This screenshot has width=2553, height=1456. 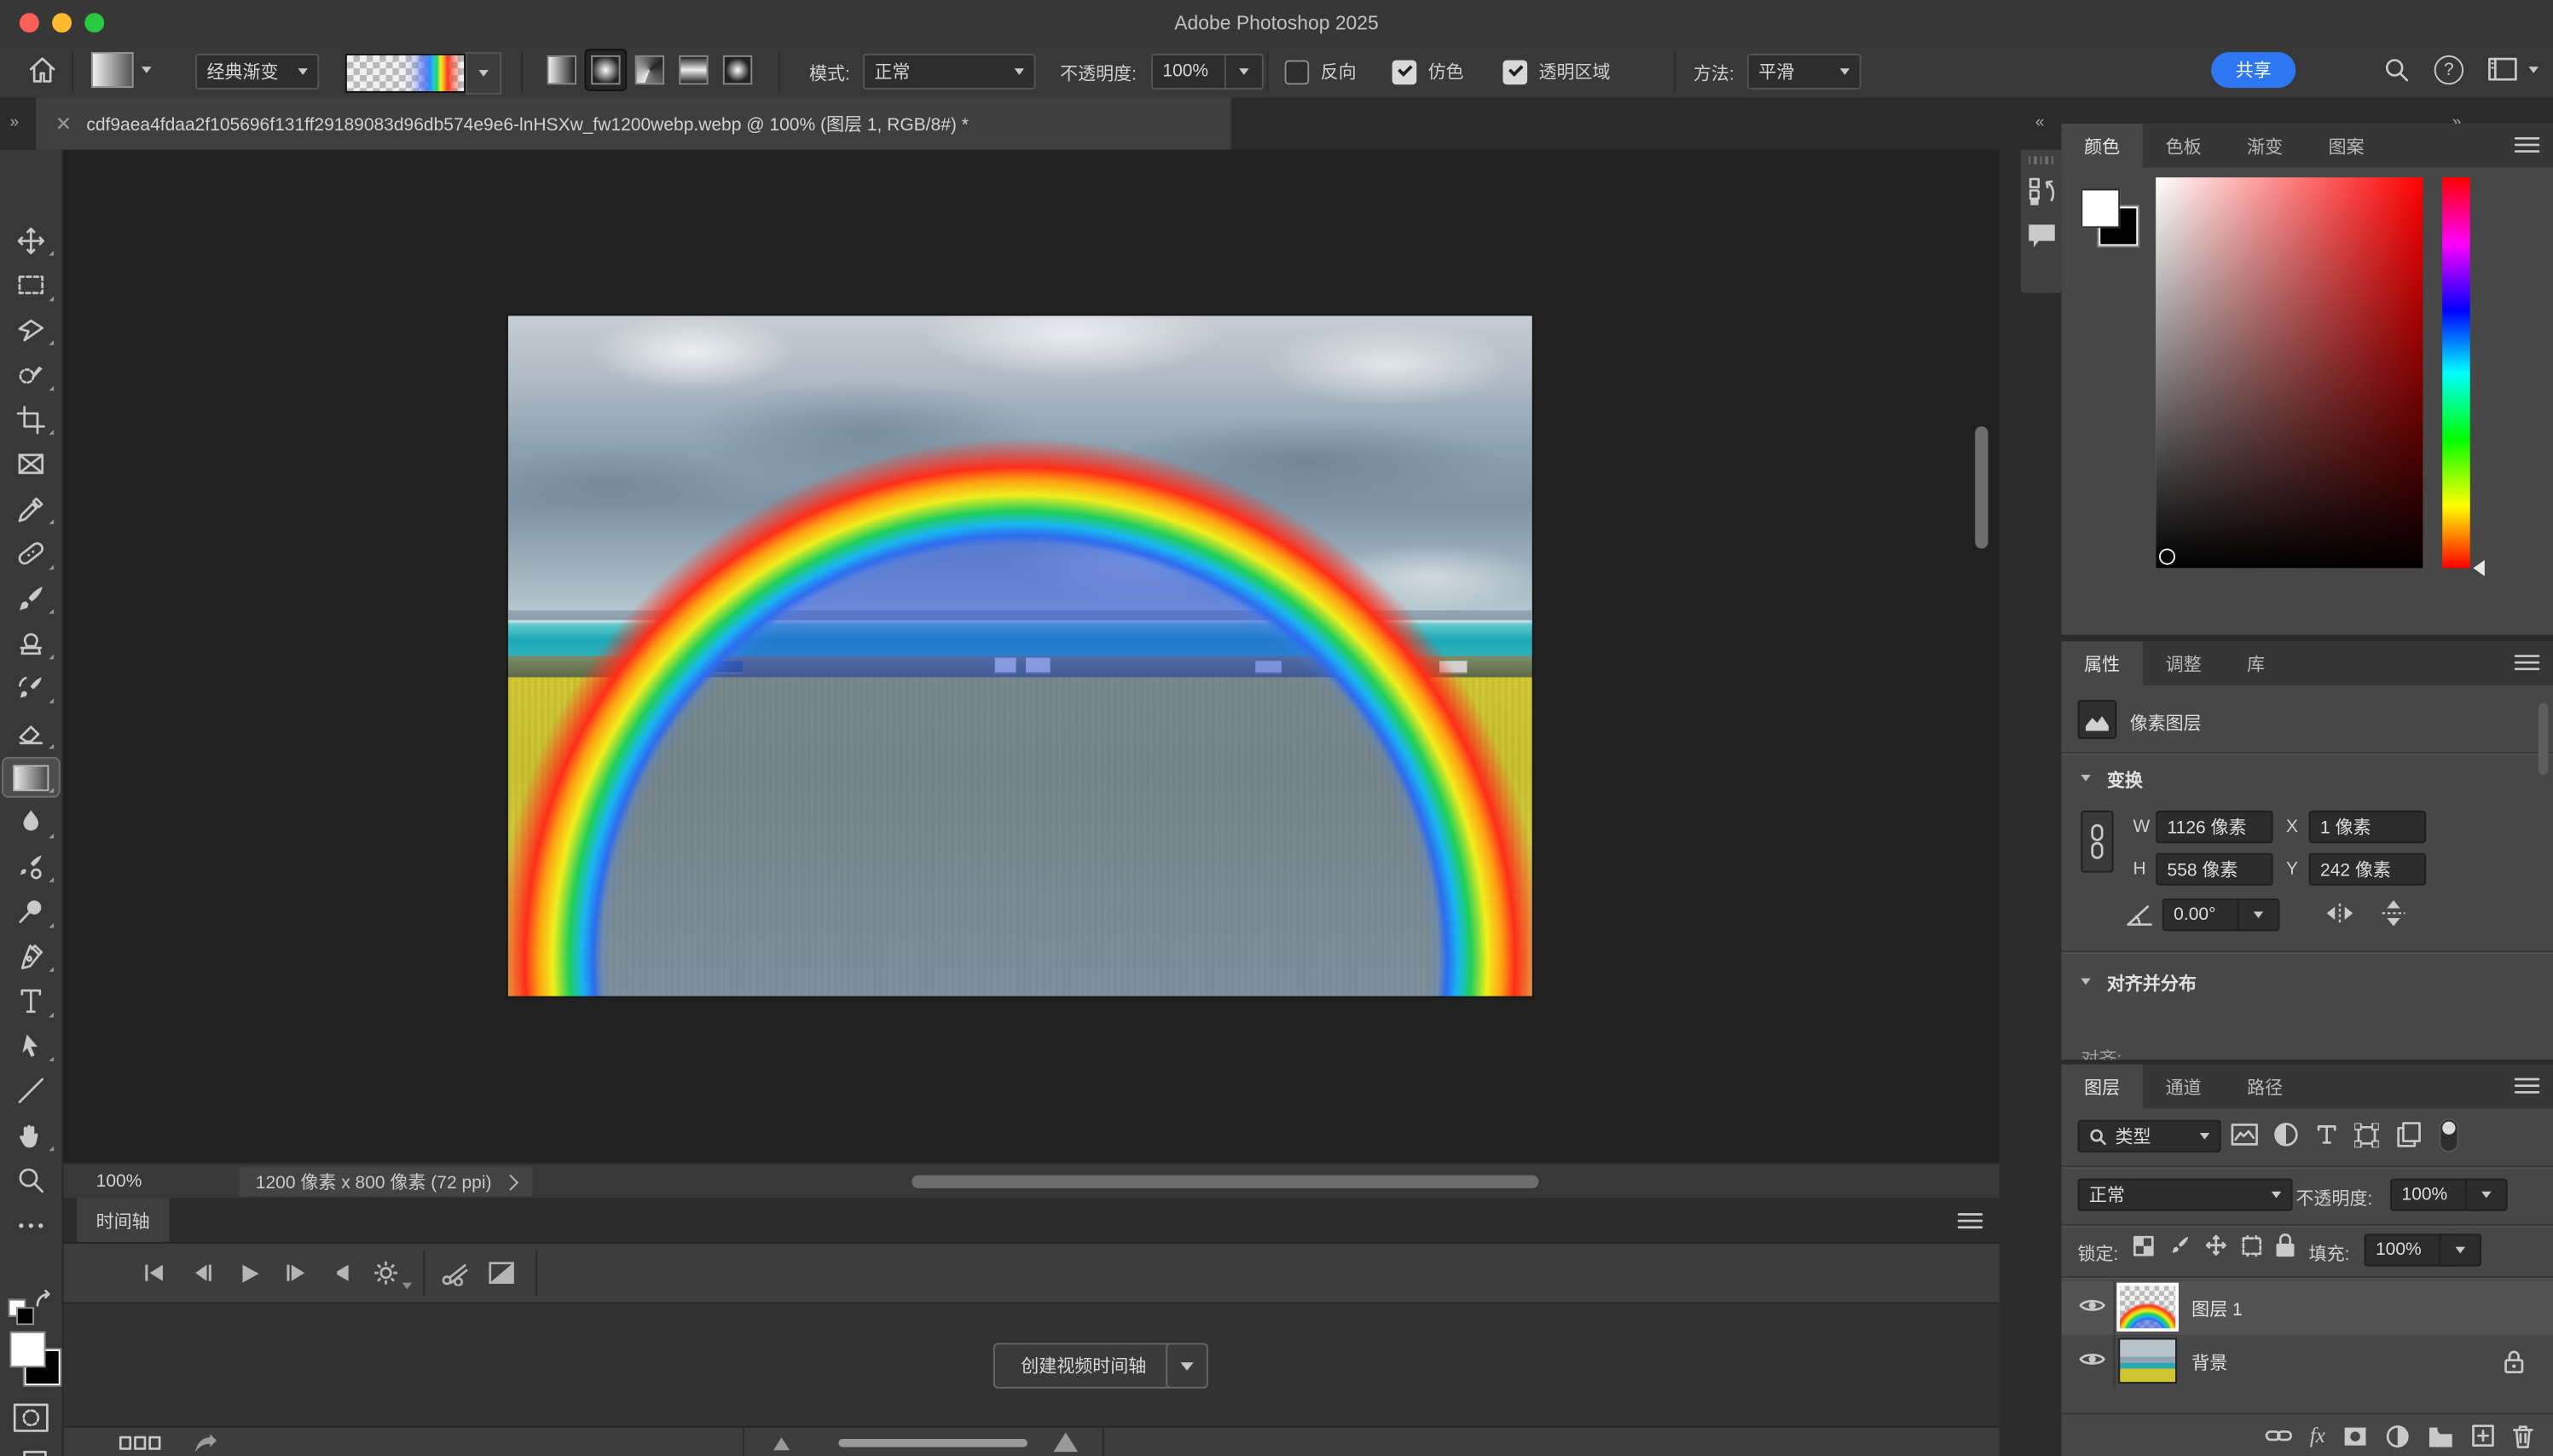 I want to click on filter-shape-layers-icon, so click(x=2367, y=1135).